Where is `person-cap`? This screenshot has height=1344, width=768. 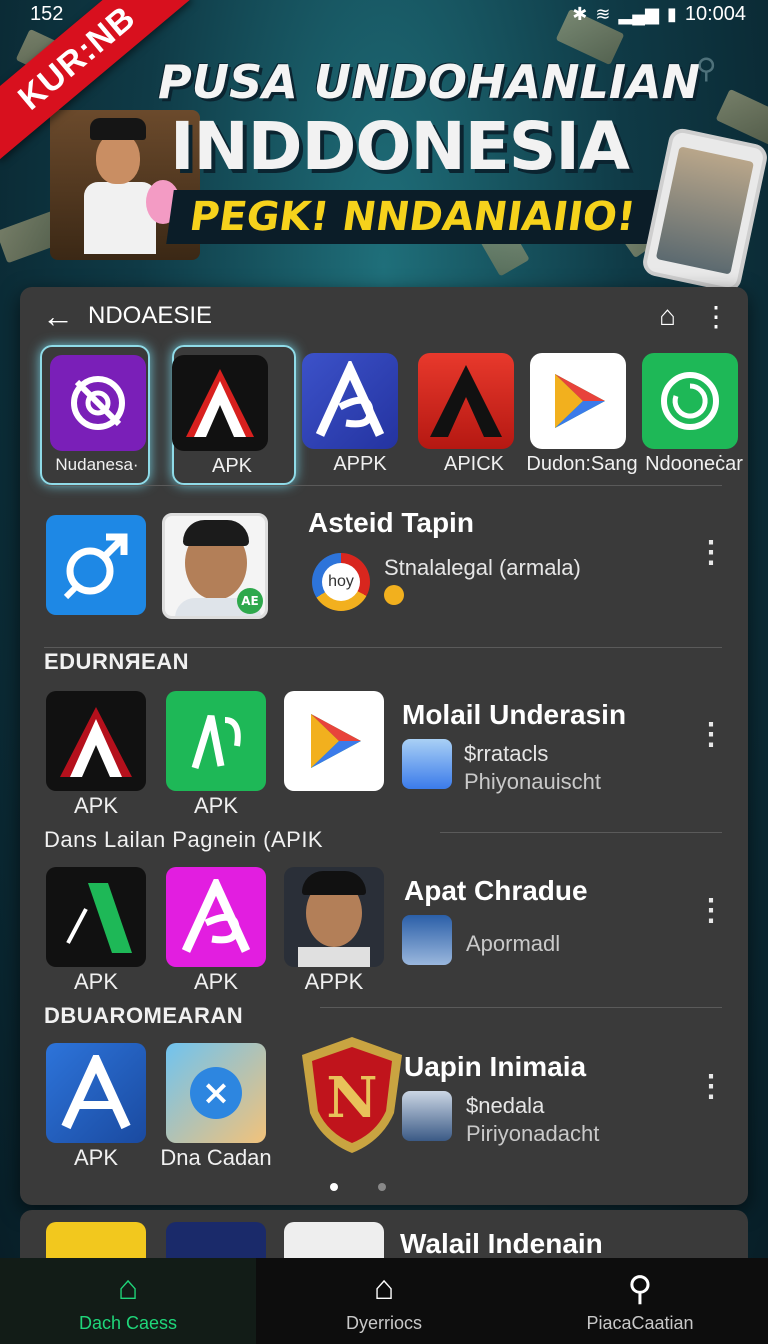 person-cap is located at coordinates (118, 129).